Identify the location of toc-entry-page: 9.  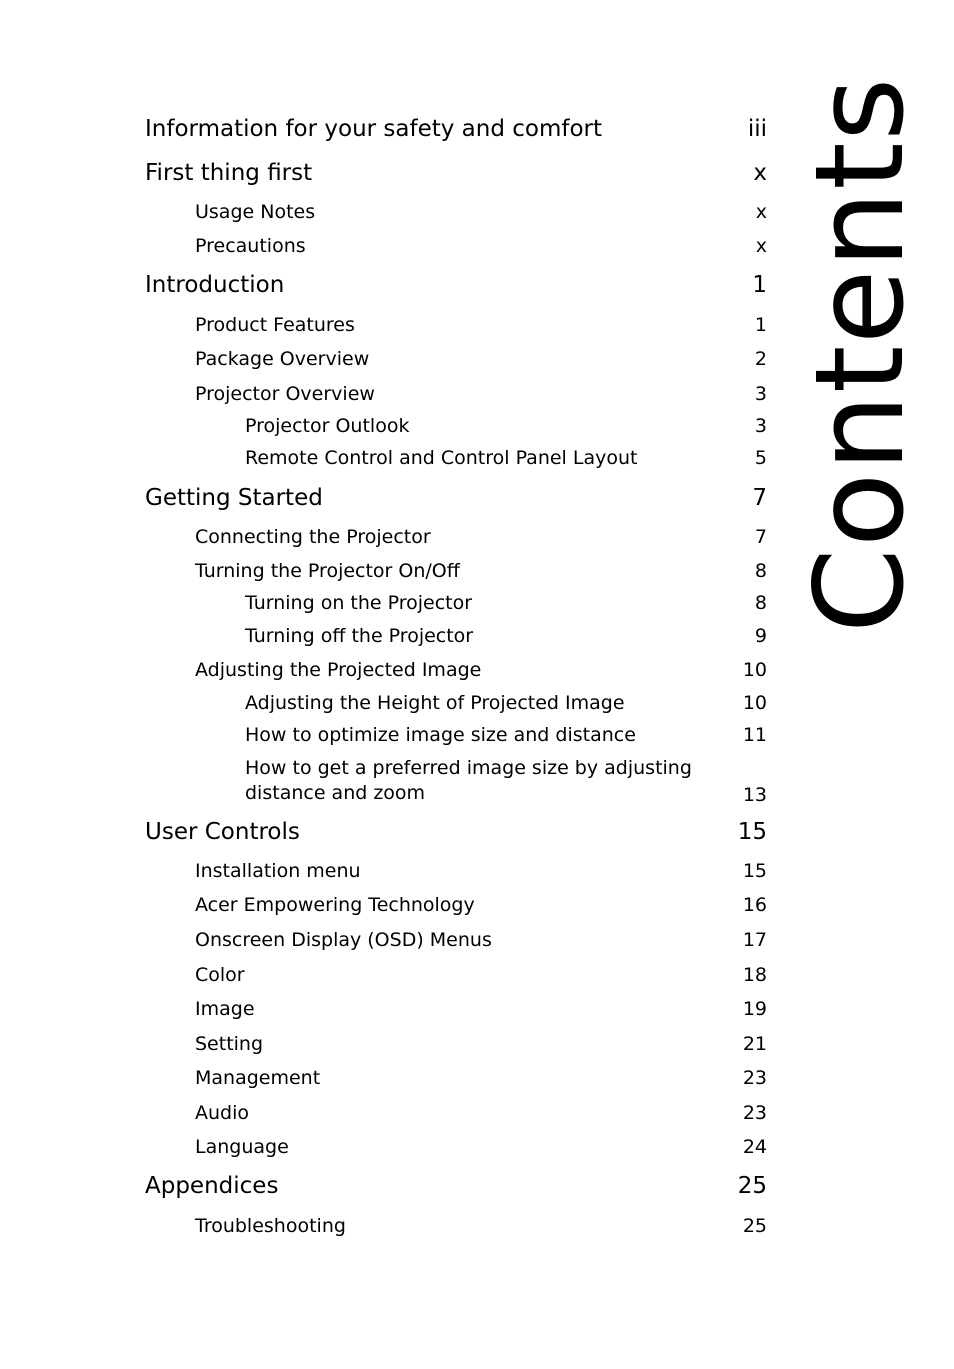
(760, 636).